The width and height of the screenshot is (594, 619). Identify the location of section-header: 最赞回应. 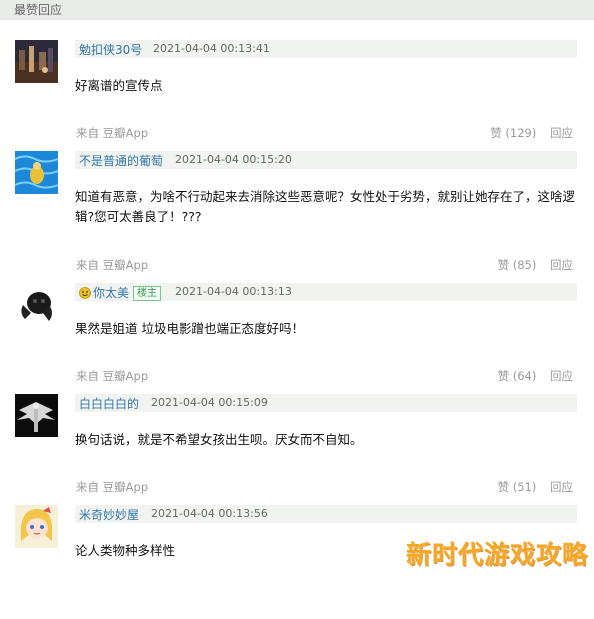
(297, 10).